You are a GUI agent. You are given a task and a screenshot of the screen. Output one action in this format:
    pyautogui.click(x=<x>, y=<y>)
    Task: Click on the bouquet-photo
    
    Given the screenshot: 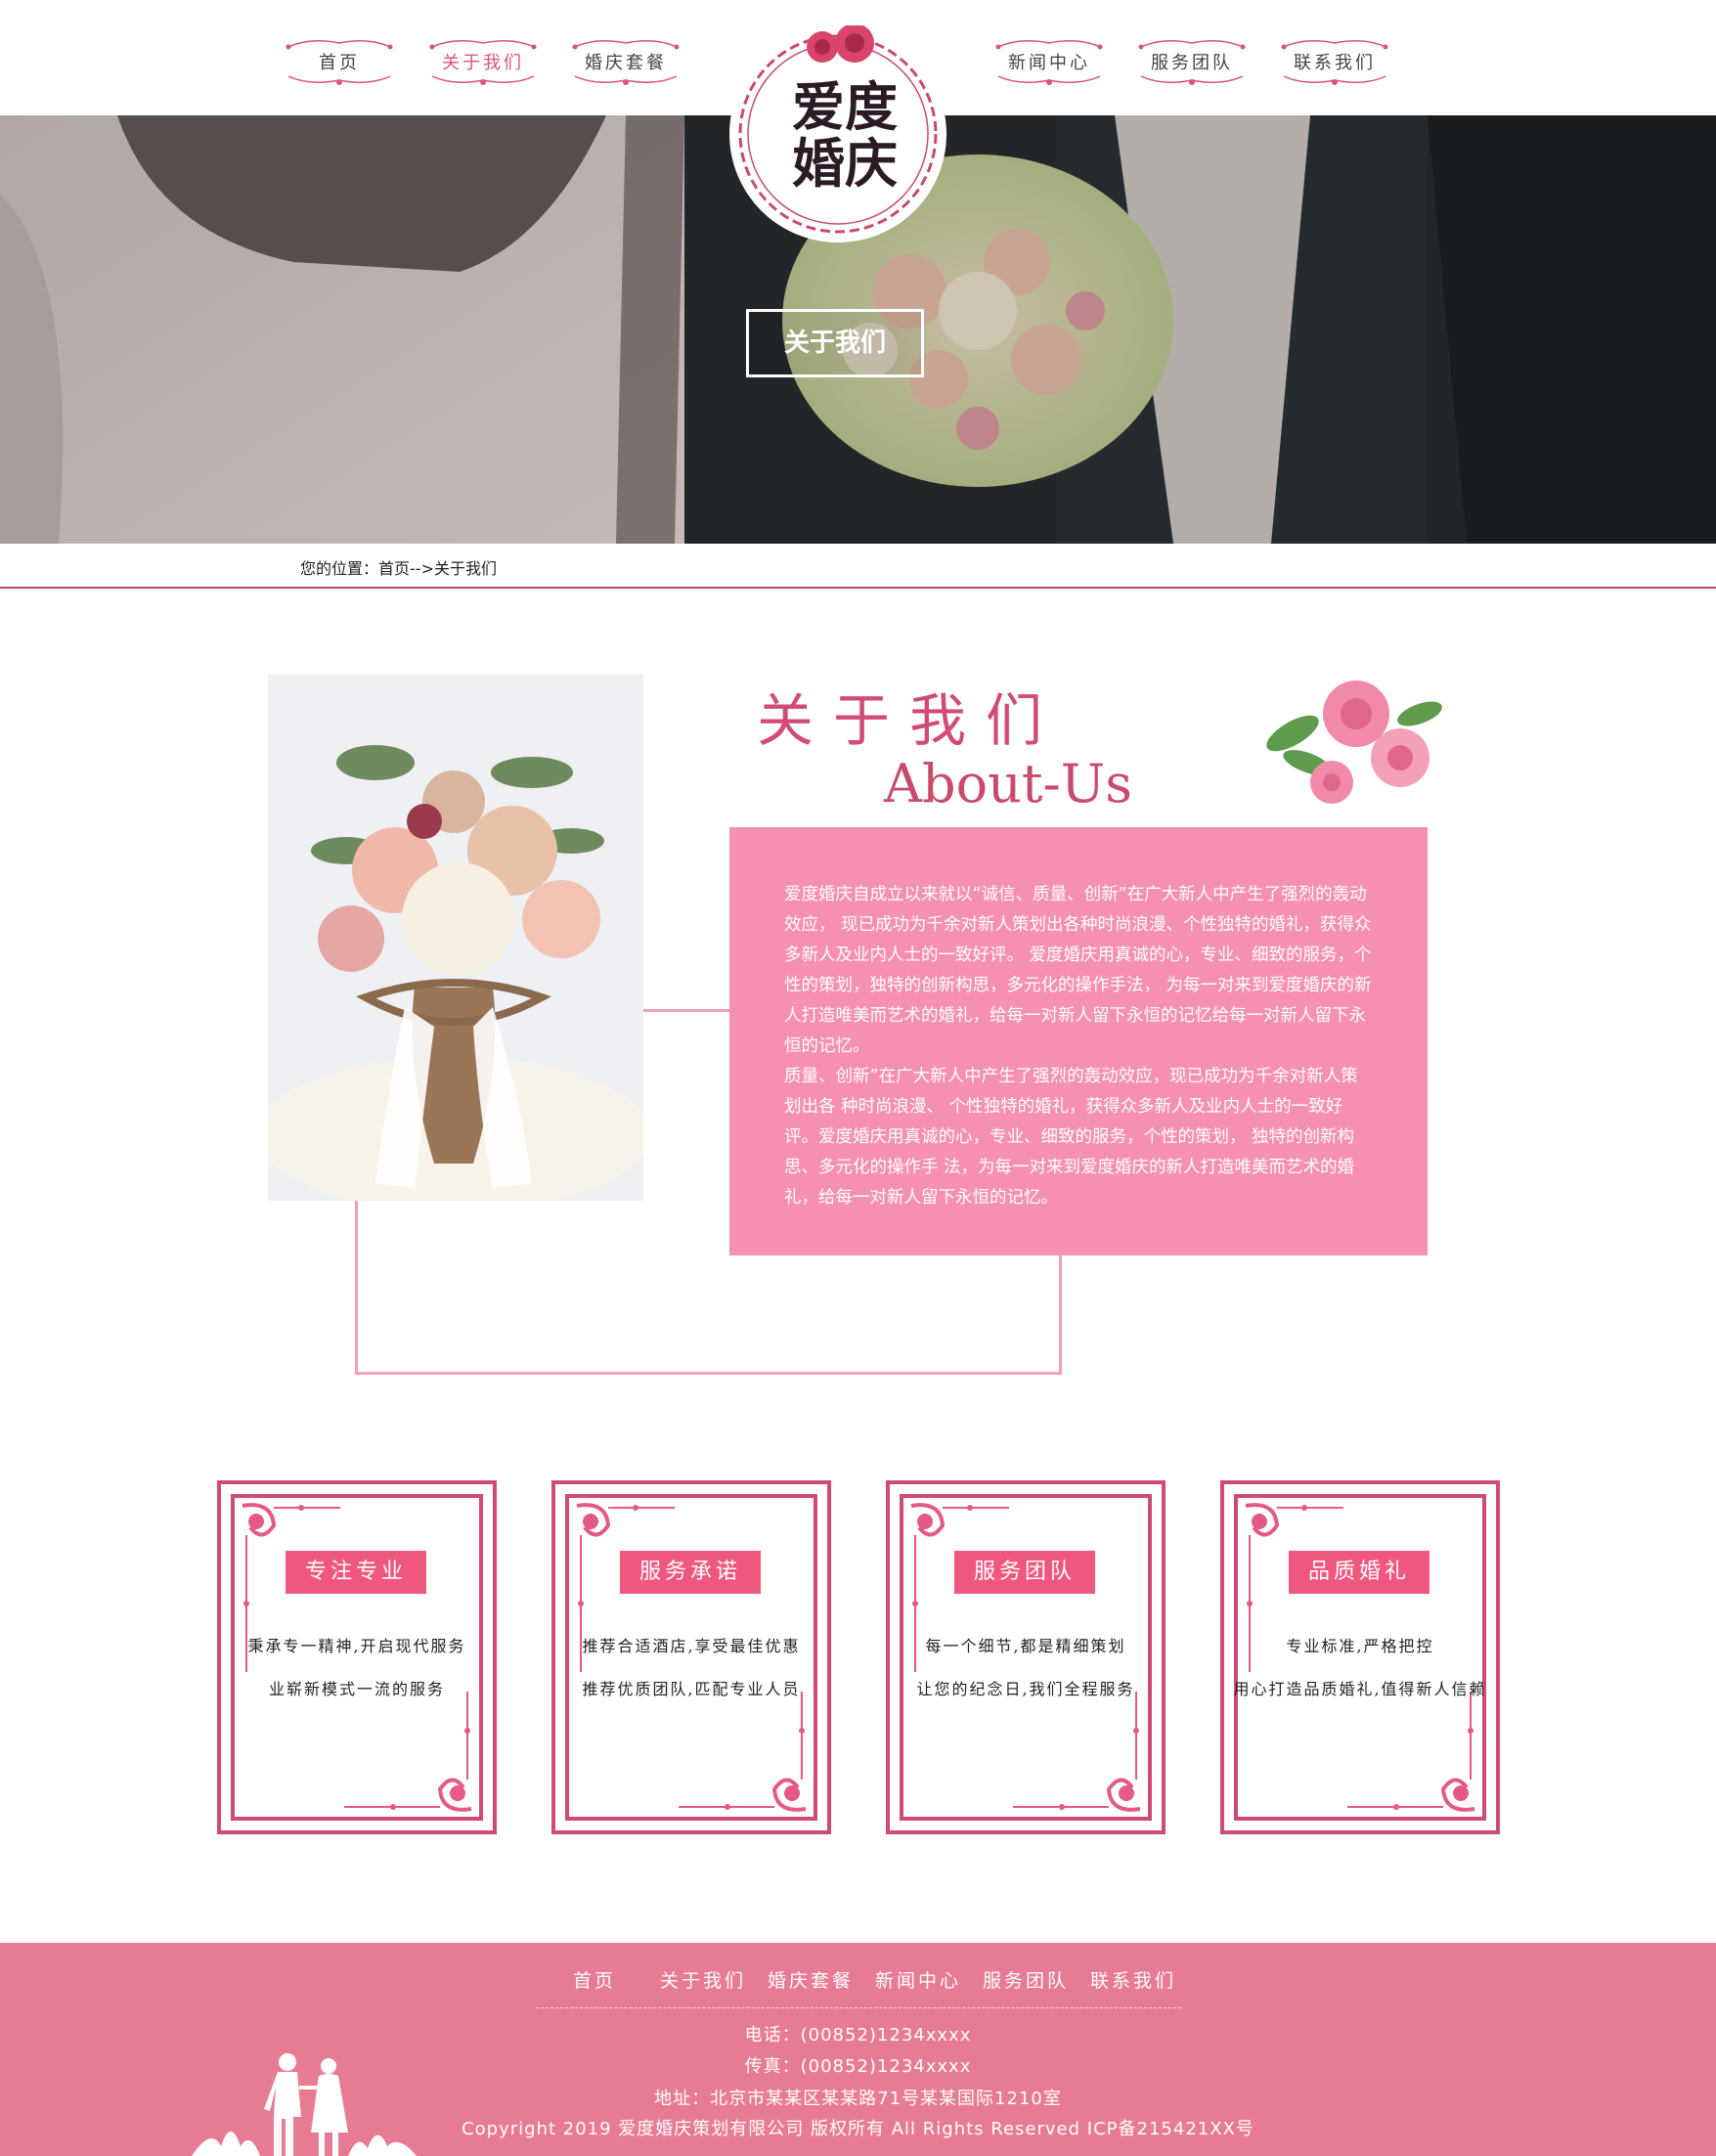 What is the action you would take?
    pyautogui.click(x=455, y=938)
    